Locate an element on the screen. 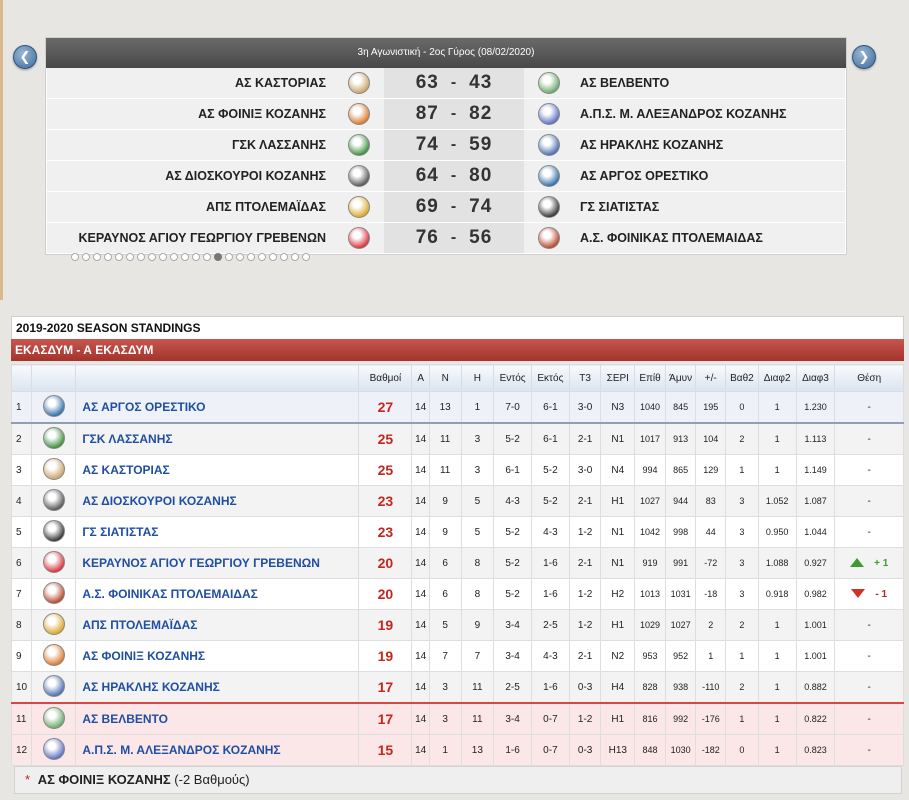 This screenshot has height=800, width=909. home-team-name: ΑΣ ΦΟΙΝΙΞ ΚΟΖΑΝΗΣ is located at coordinates (262, 114).